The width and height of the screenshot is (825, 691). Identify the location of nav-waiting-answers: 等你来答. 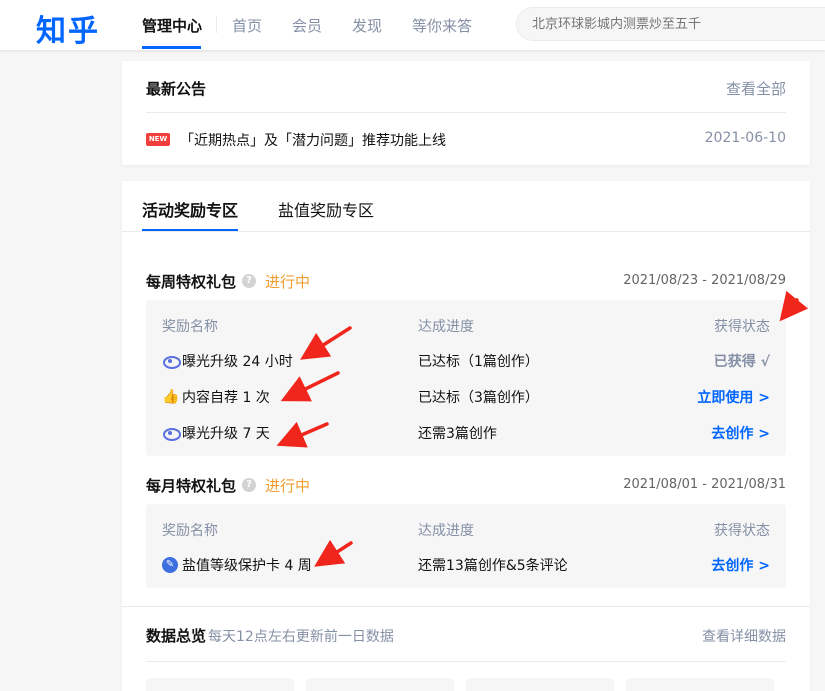
(442, 25).